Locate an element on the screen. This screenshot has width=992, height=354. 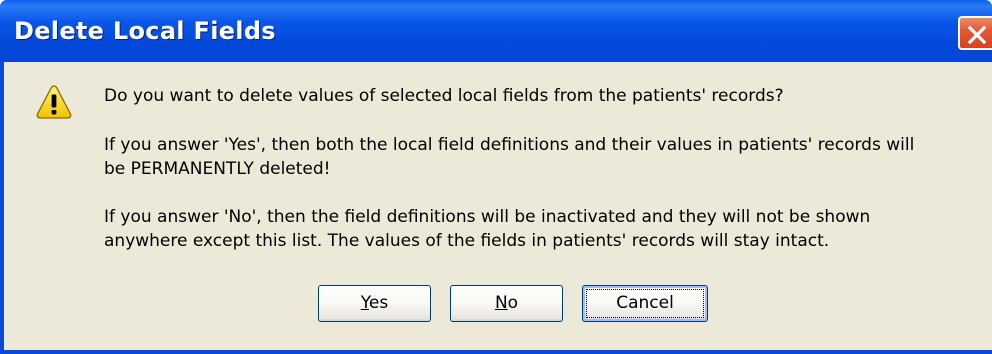
no-button-accel: N is located at coordinates (501, 303).